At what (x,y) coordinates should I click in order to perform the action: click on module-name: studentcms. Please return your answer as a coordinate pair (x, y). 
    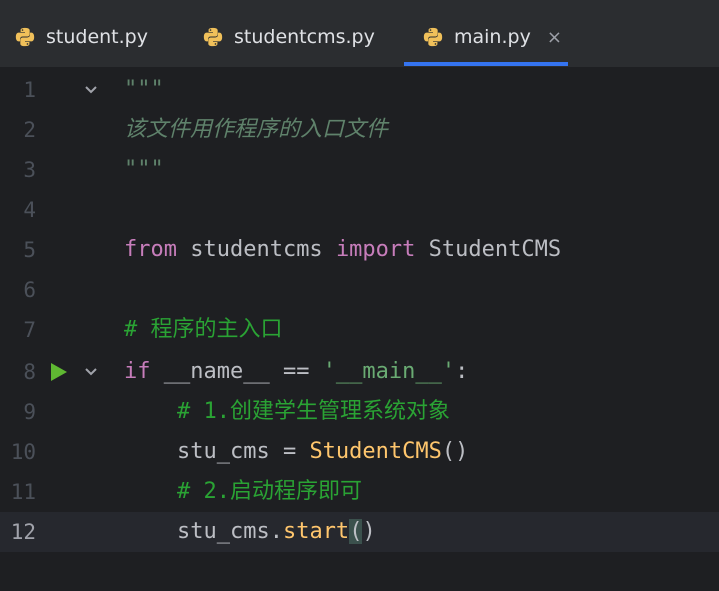
    Looking at the image, I should click on (256, 249).